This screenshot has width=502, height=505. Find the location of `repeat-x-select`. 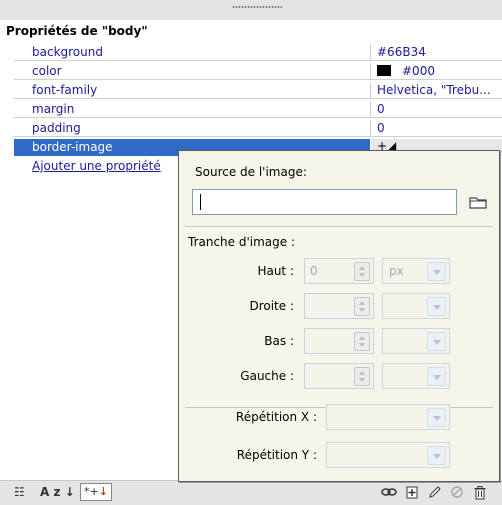

repeat-x-select is located at coordinates (388, 417).